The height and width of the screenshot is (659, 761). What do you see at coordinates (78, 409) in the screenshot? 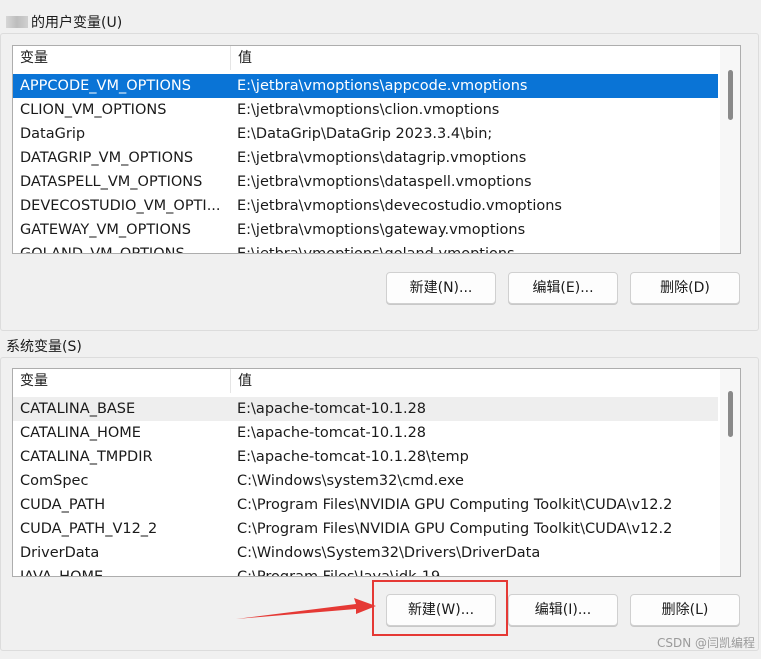
I see `system-var-row-name: CATALINA_BASE` at bounding box center [78, 409].